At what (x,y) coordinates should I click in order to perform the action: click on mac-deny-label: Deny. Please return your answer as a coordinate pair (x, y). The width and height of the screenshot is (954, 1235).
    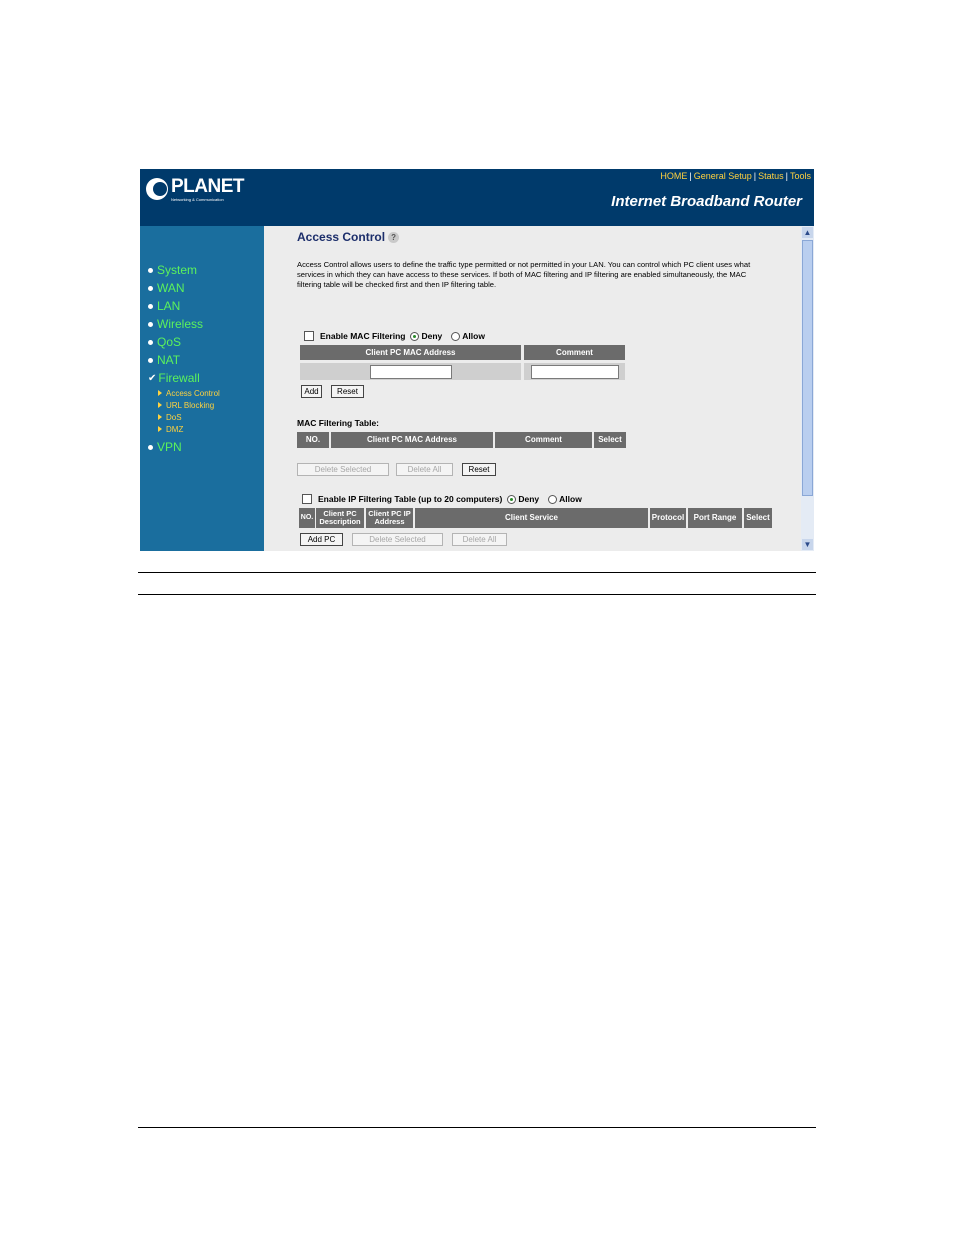
    Looking at the image, I should click on (432, 336).